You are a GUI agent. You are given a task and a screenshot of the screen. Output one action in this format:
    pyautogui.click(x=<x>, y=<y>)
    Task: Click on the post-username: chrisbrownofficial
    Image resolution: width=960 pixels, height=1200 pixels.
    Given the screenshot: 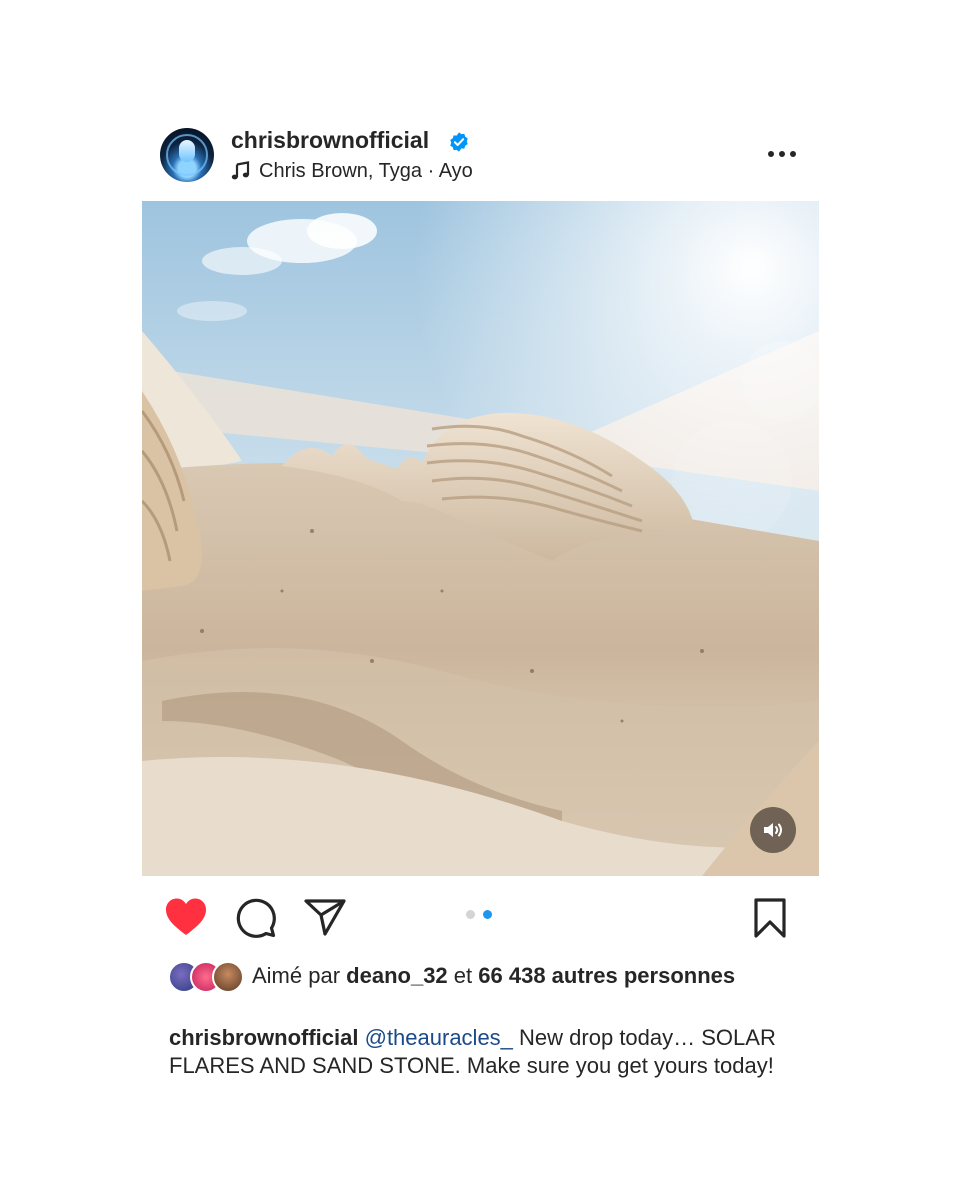 What is the action you would take?
    pyautogui.click(x=330, y=140)
    